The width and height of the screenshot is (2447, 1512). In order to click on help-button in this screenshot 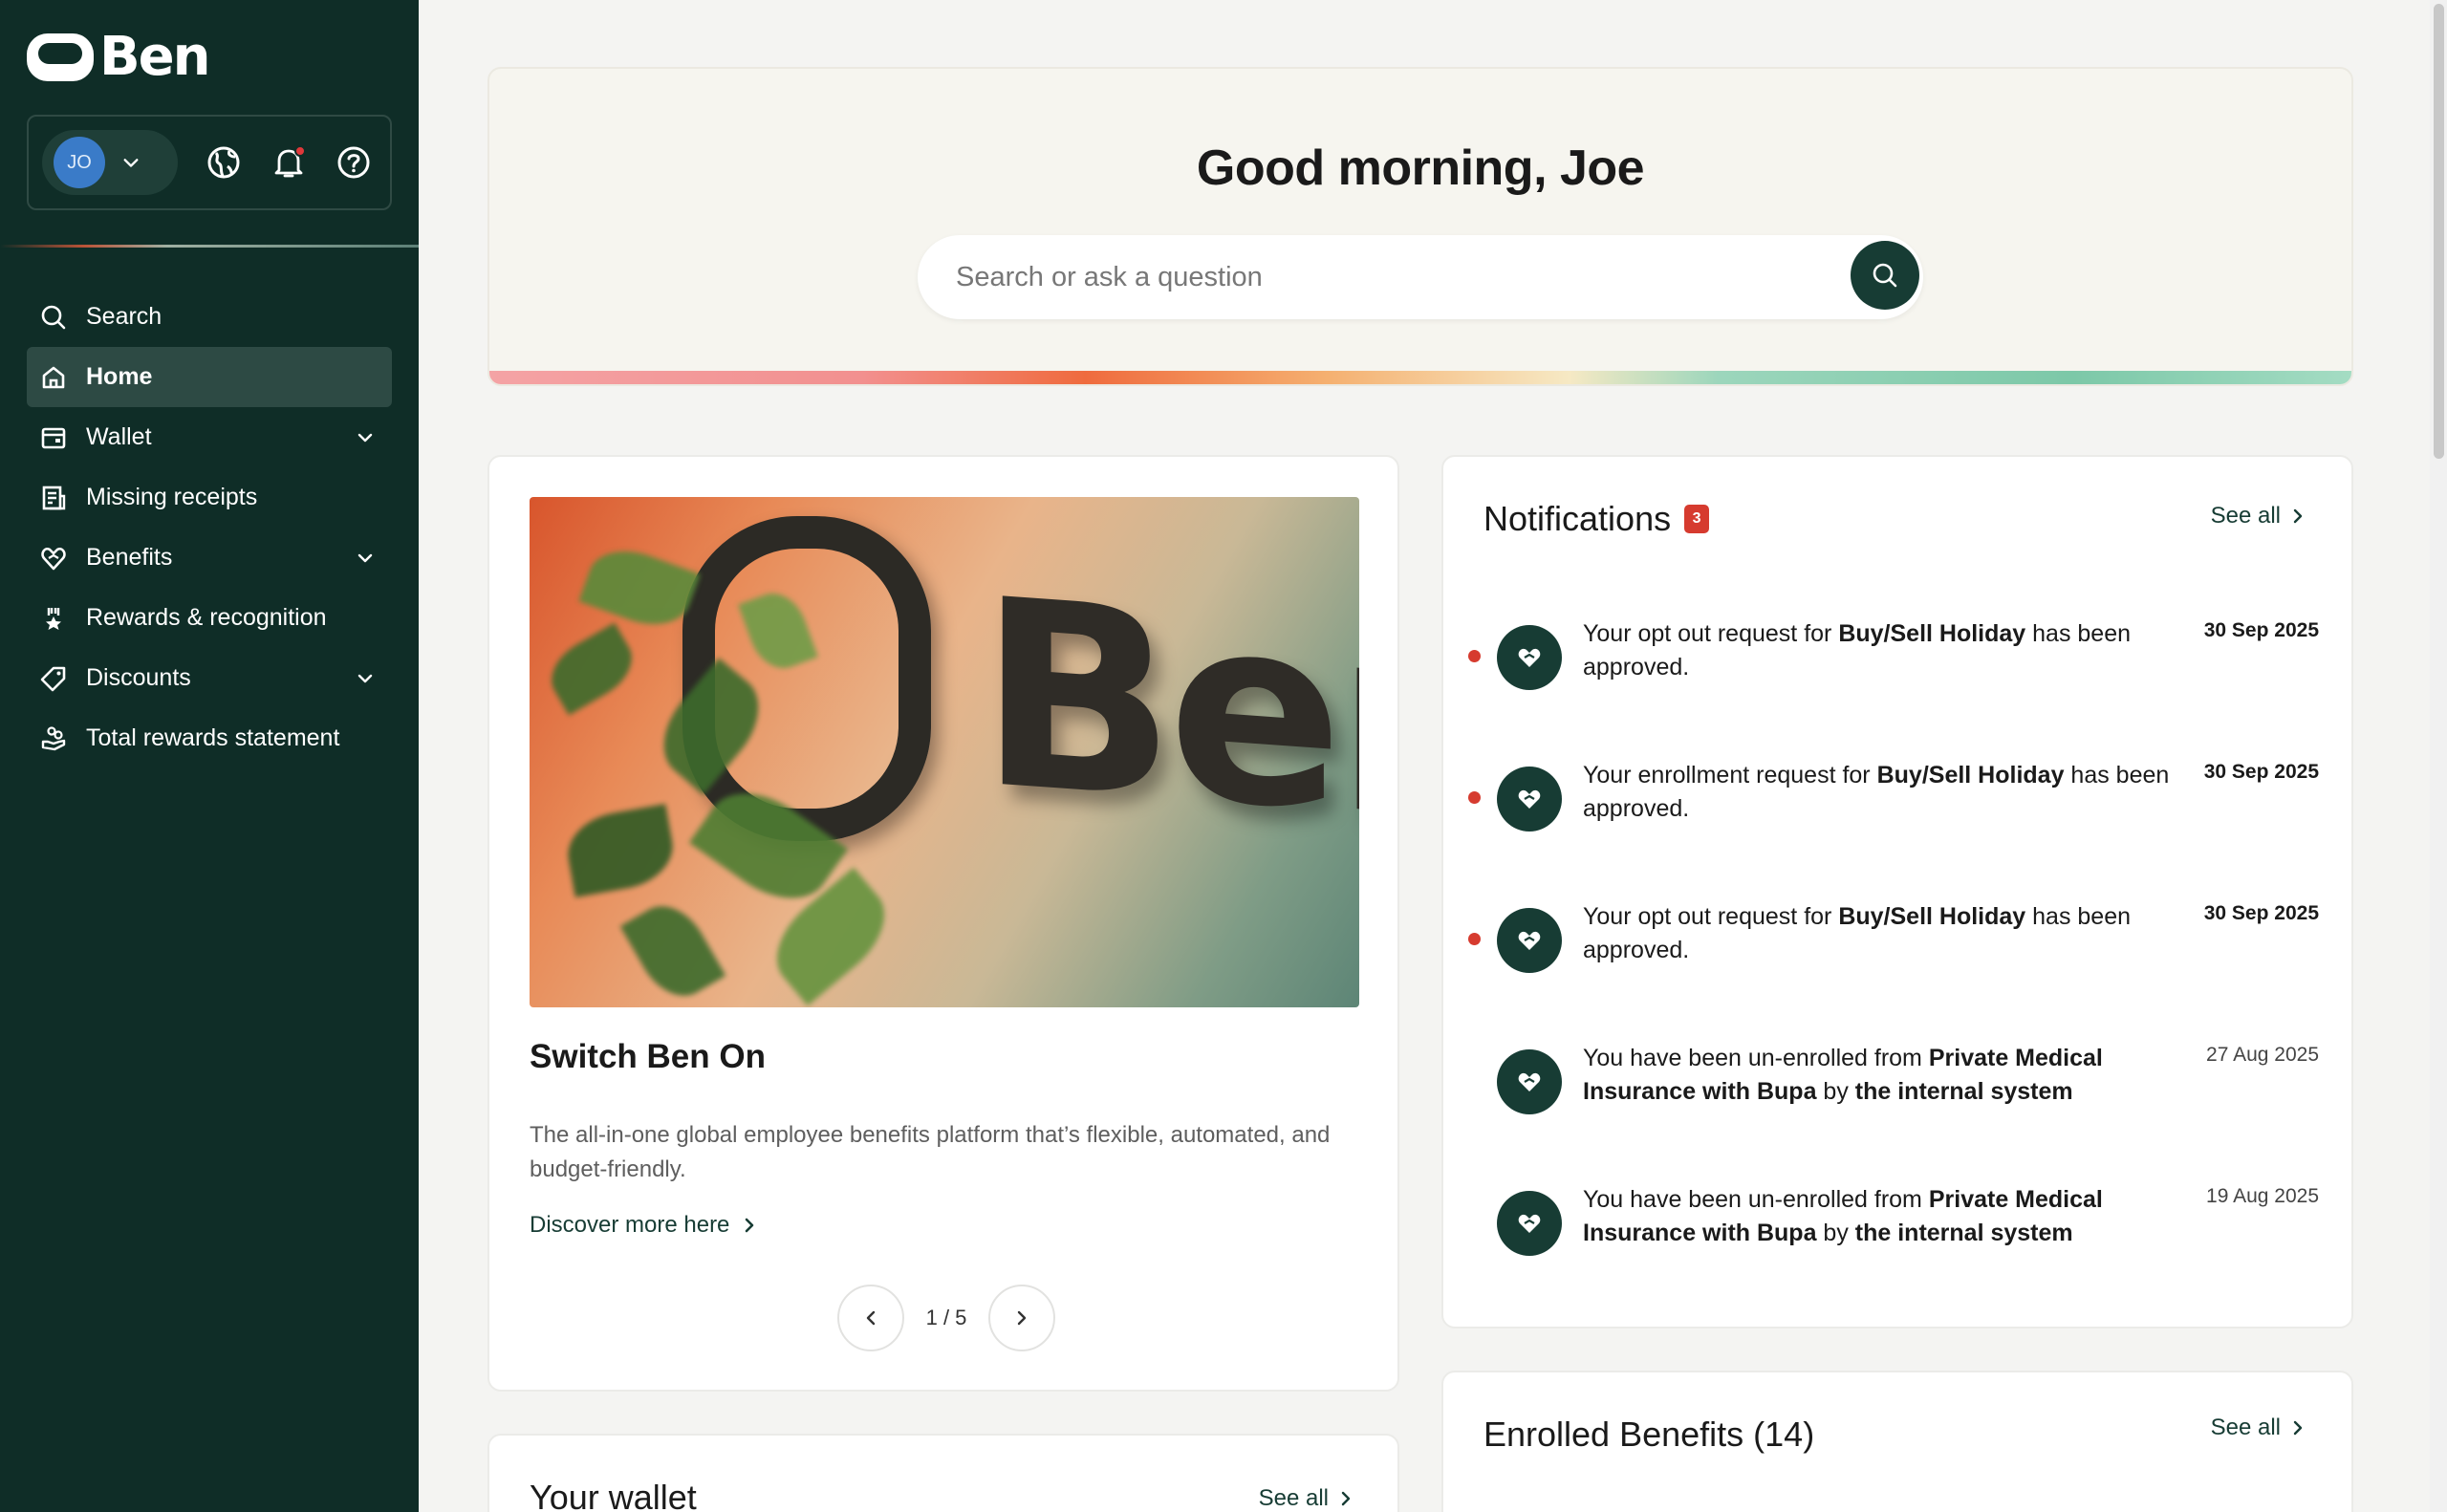, I will do `click(354, 162)`.